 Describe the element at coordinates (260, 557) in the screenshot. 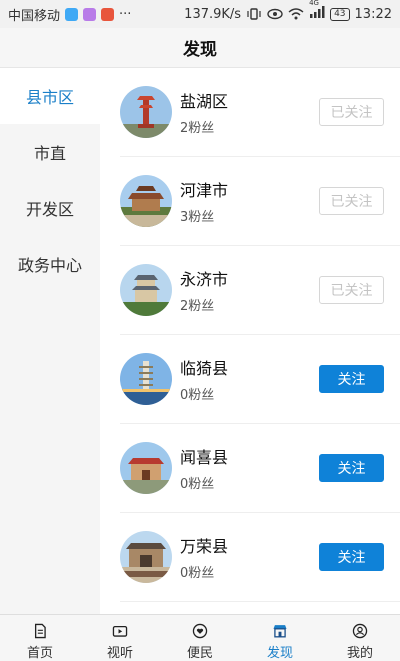

I see `list-item: 万荣县 0粉丝 关注` at that location.